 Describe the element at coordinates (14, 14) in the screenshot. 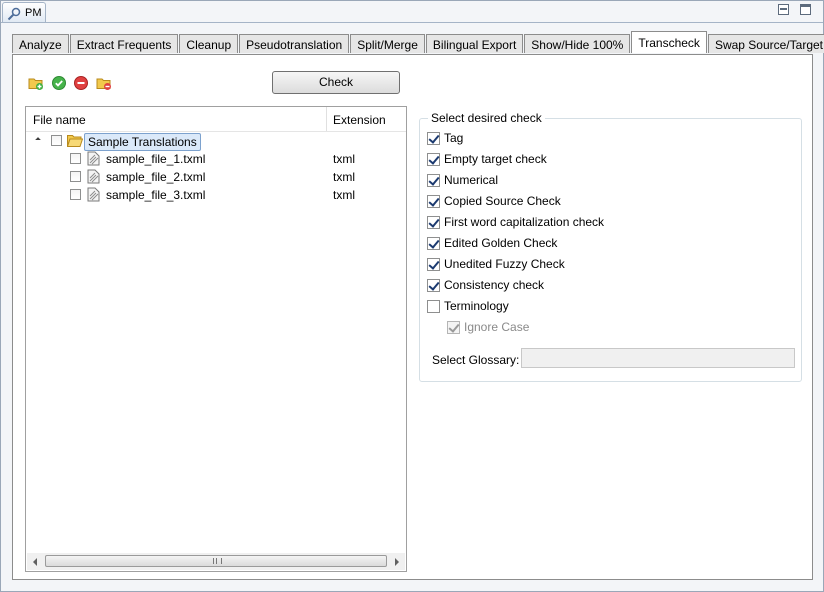

I see `wrench-icon` at that location.